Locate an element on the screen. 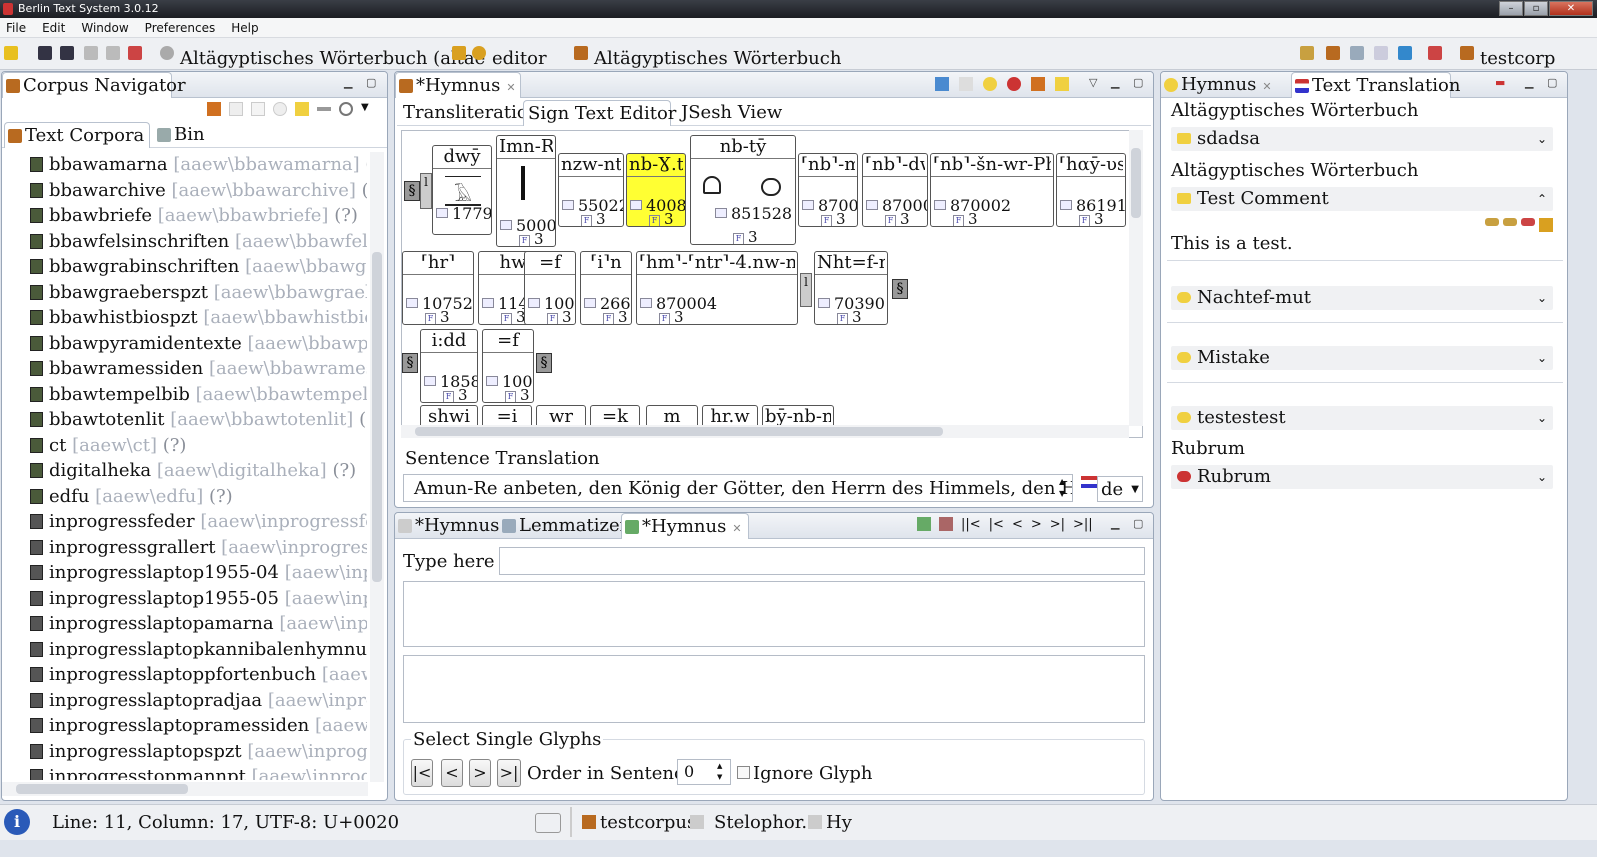 The image size is (1597, 857). comment-item-2: Mistake ⌄ is located at coordinates (1362, 358).